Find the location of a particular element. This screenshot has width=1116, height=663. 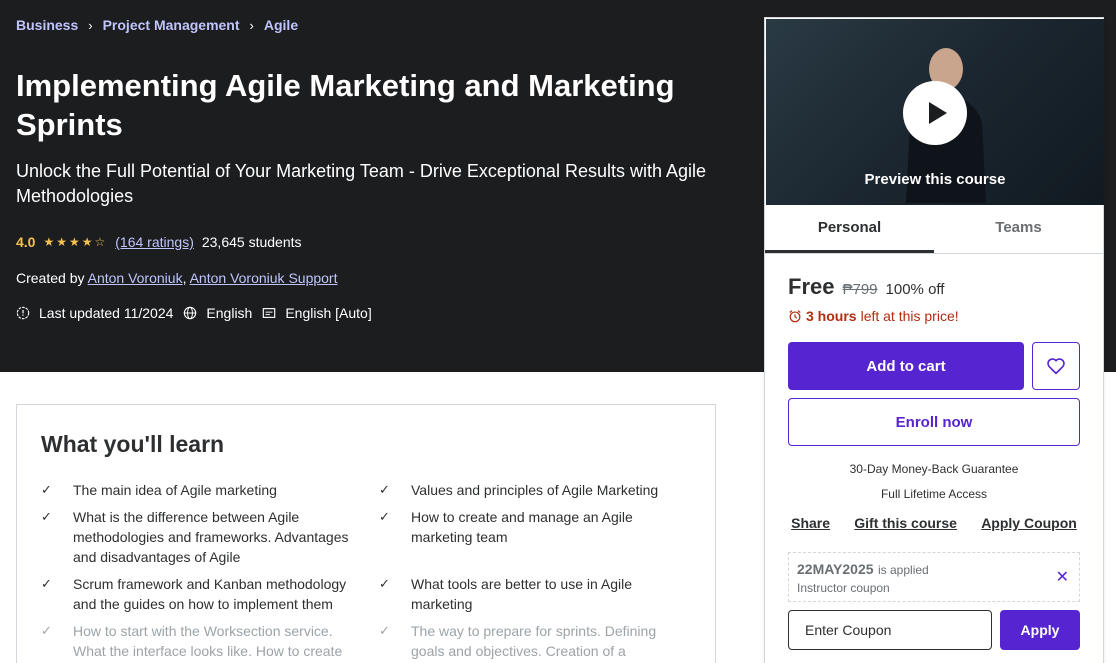

captions-text: English [Auto] is located at coordinates (328, 313).